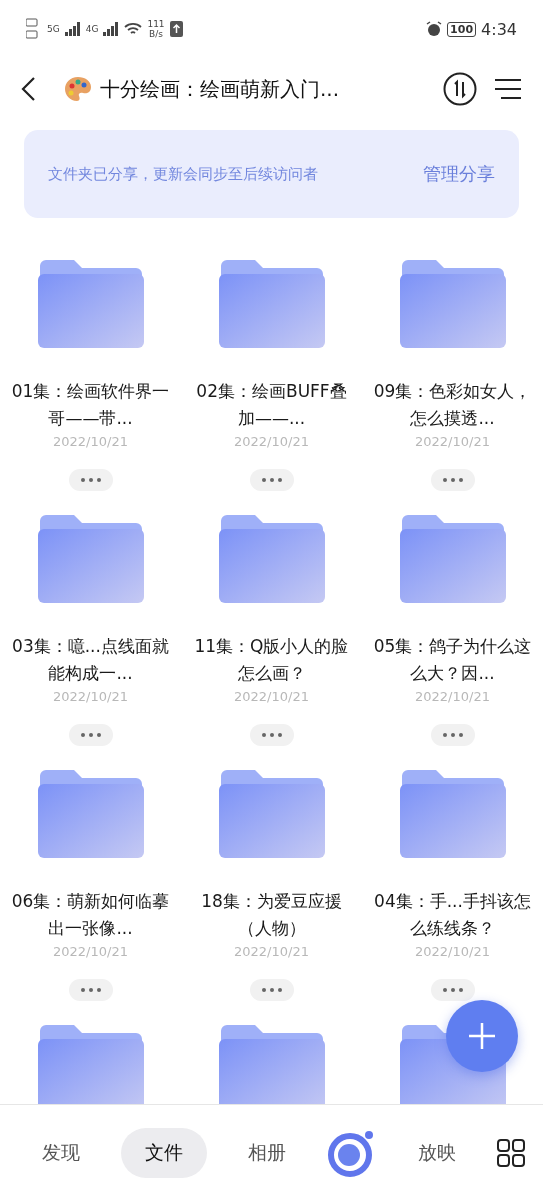 The height and width of the screenshot is (1200, 543). Describe the element at coordinates (267, 1152) in the screenshot. I see `nav-tab: 相册` at that location.